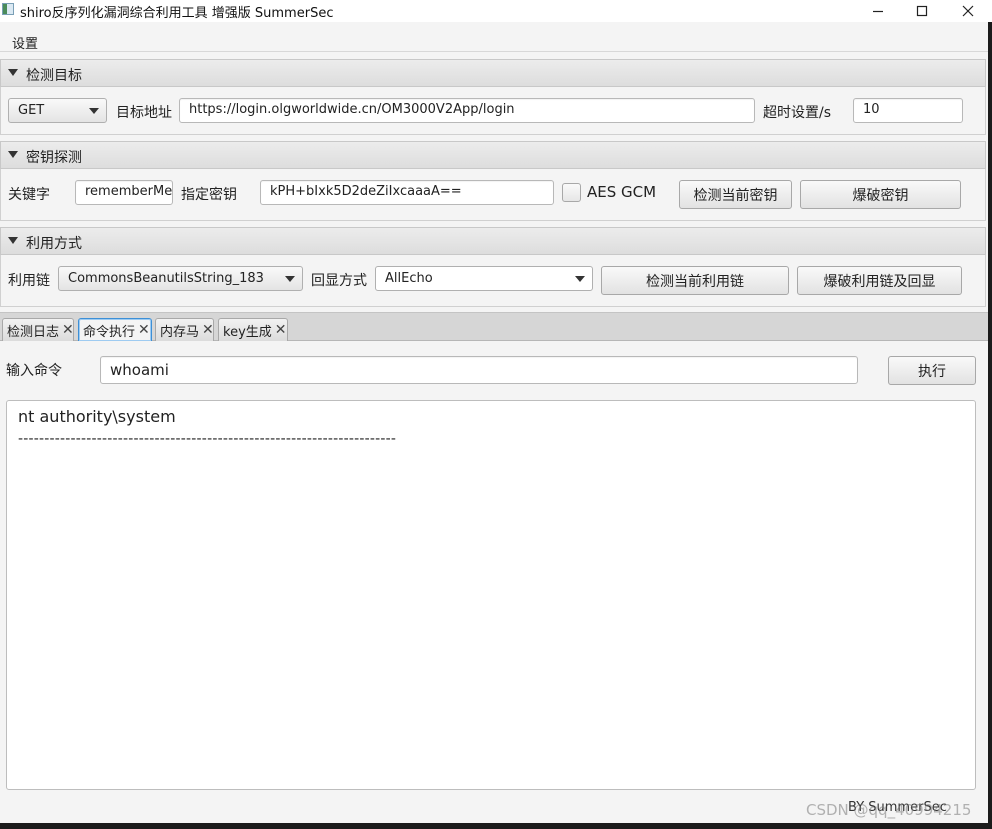 The image size is (992, 829). What do you see at coordinates (932, 370) in the screenshot?
I see `execute-button: 执行` at bounding box center [932, 370].